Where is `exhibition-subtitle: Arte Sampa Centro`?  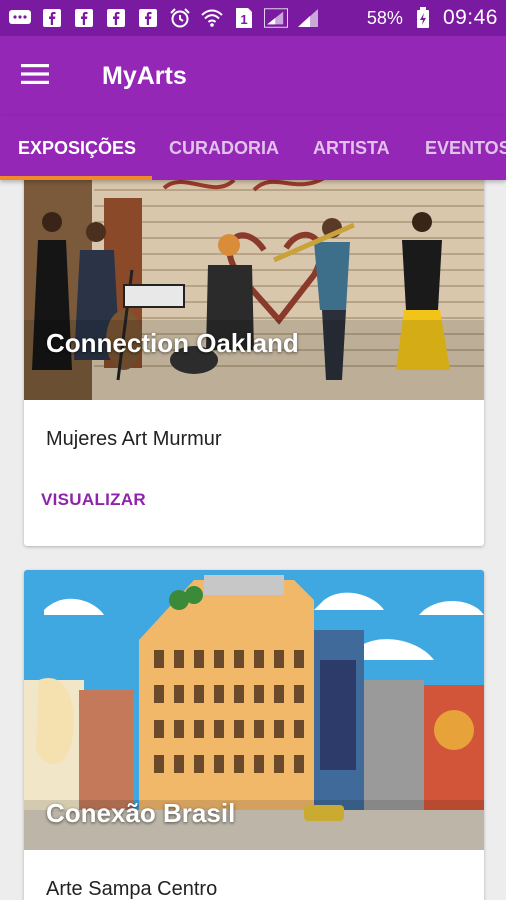 exhibition-subtitle: Arte Sampa Centro is located at coordinates (132, 889).